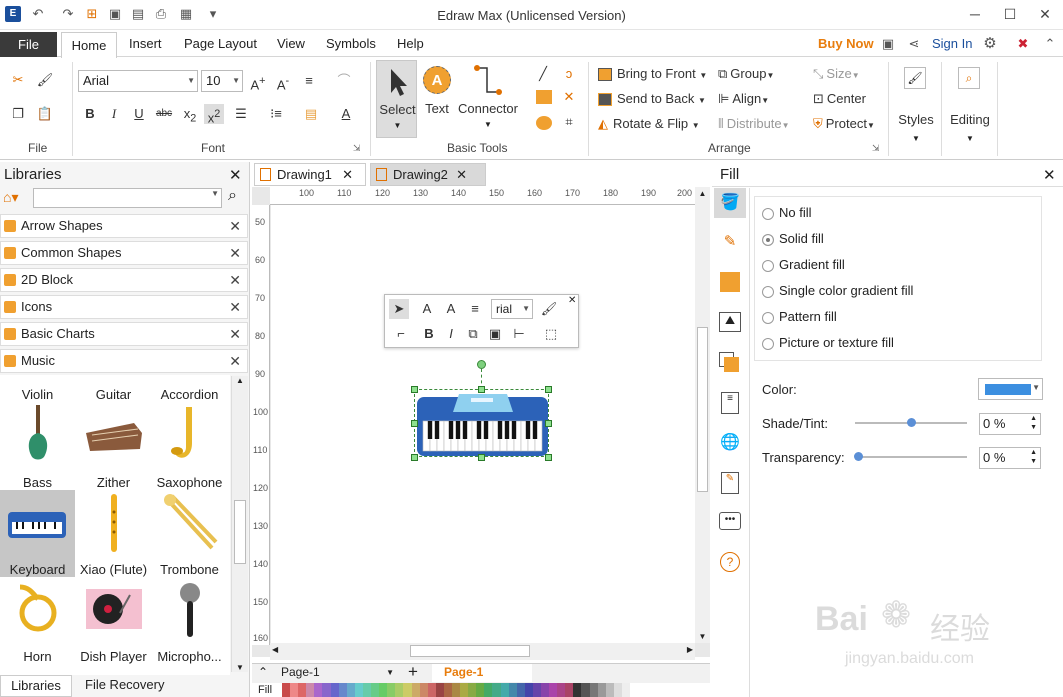  Describe the element at coordinates (189, 391) in the screenshot. I see `symbol-accordion: Accordion` at that location.